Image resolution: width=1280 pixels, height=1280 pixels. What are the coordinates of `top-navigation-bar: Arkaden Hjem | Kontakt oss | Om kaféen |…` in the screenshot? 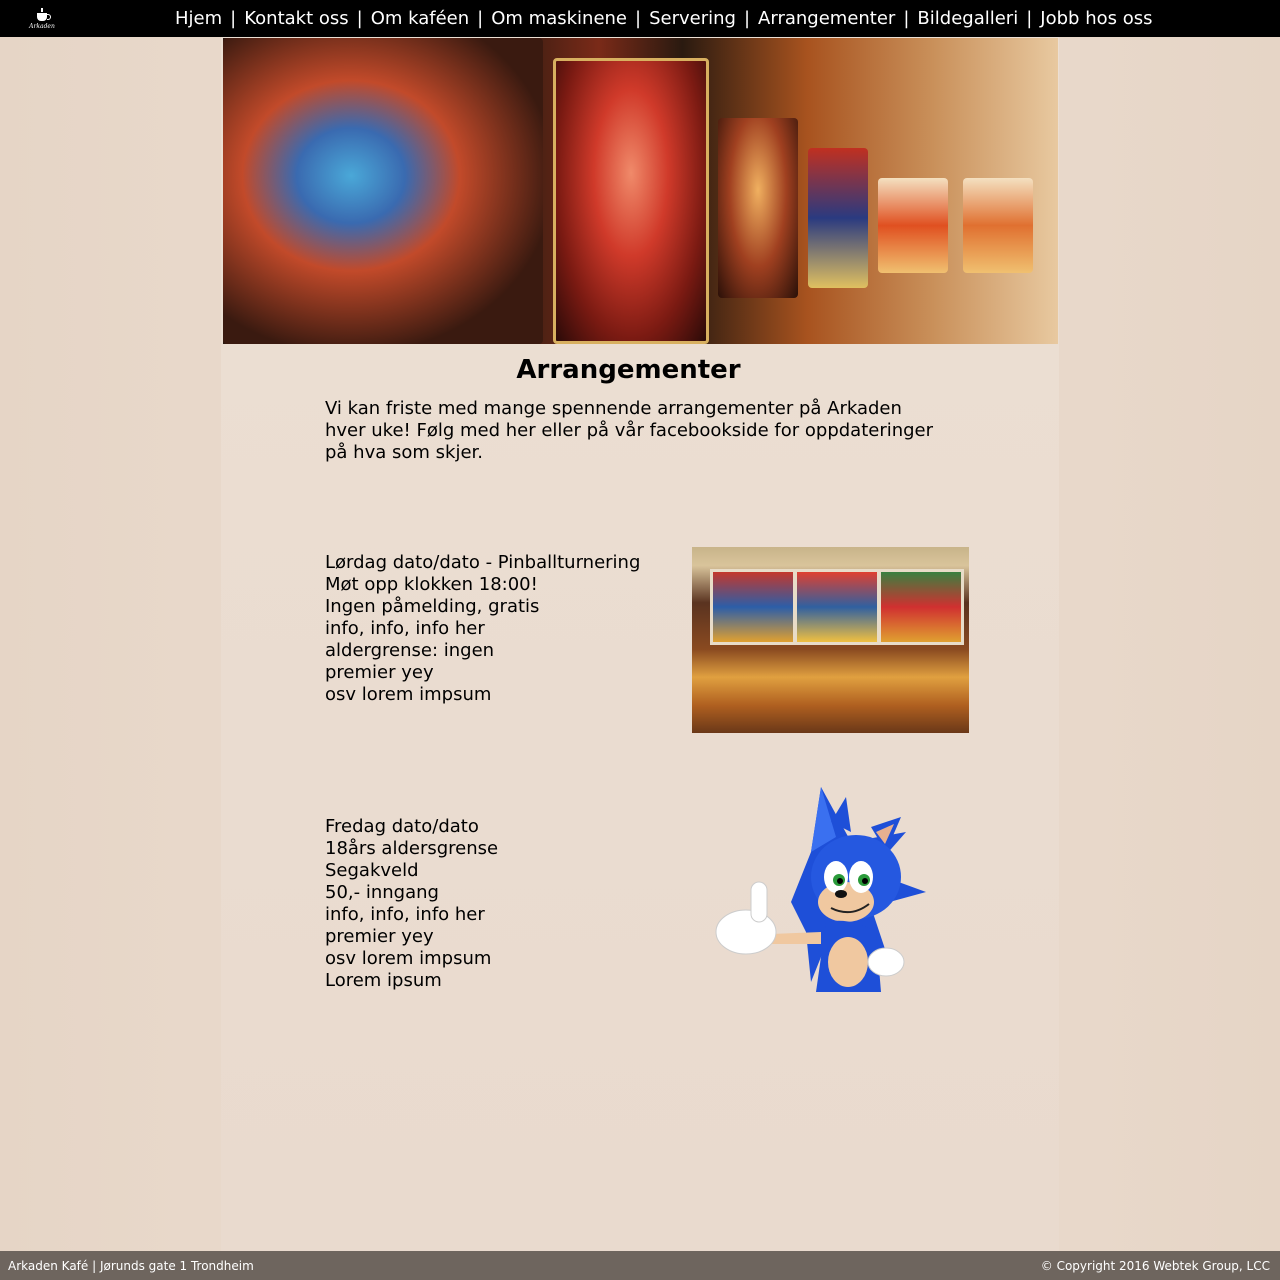 It's located at (640, 18).